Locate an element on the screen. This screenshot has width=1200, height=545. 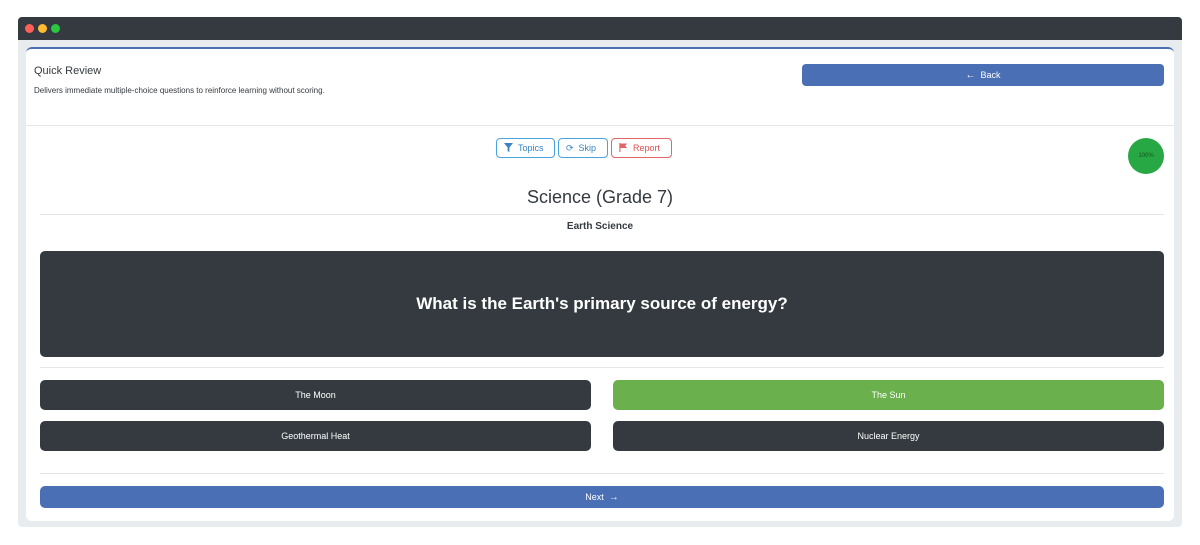
answer-option-4: Nuclear Energy is located at coordinates (888, 436).